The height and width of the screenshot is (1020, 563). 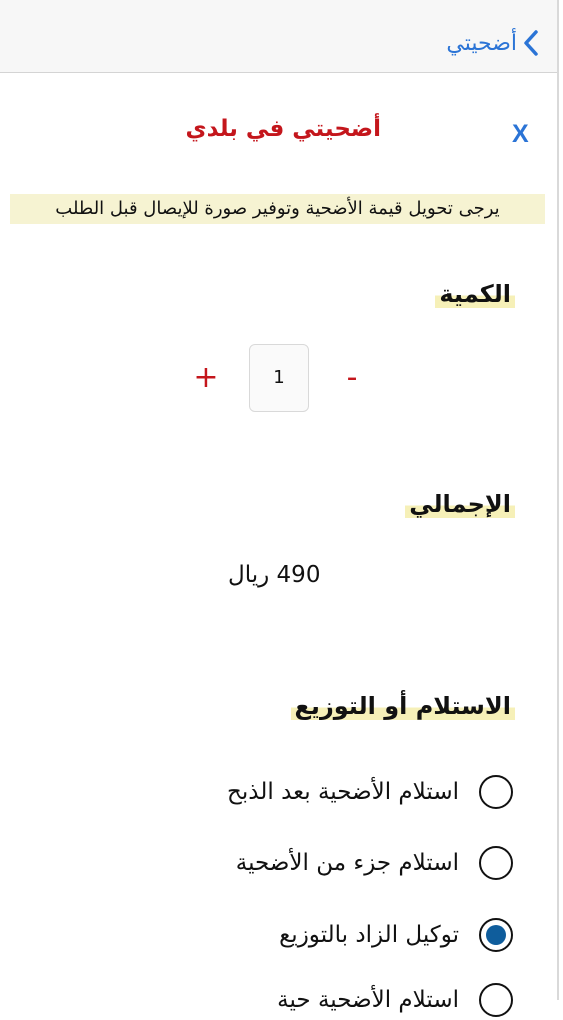 What do you see at coordinates (496, 935) in the screenshot?
I see `radio-button-selected` at bounding box center [496, 935].